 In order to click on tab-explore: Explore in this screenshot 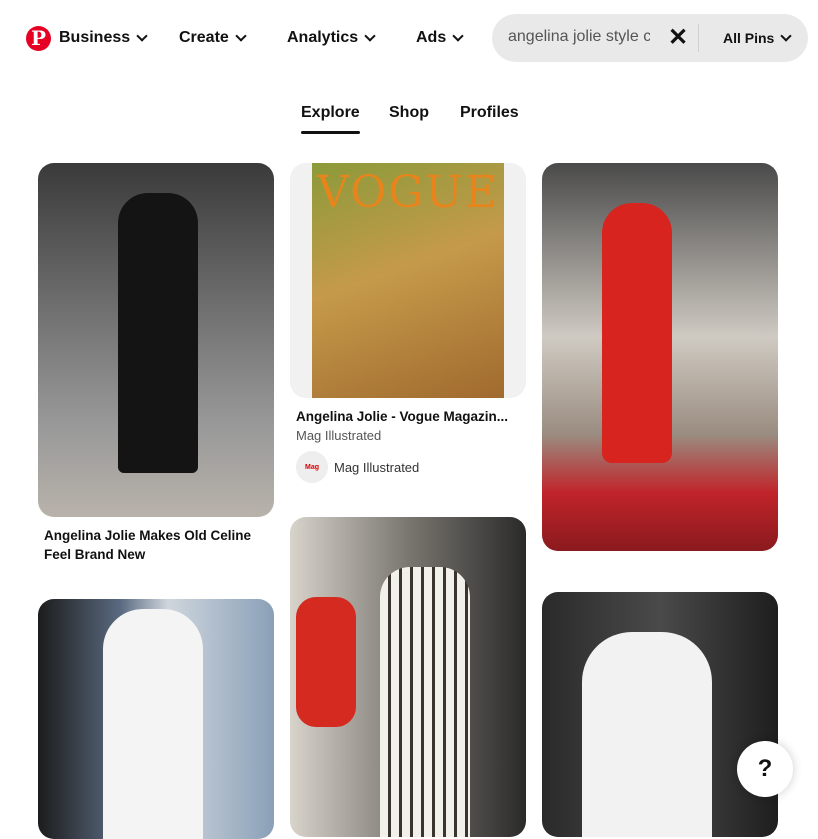, I will do `click(330, 119)`.